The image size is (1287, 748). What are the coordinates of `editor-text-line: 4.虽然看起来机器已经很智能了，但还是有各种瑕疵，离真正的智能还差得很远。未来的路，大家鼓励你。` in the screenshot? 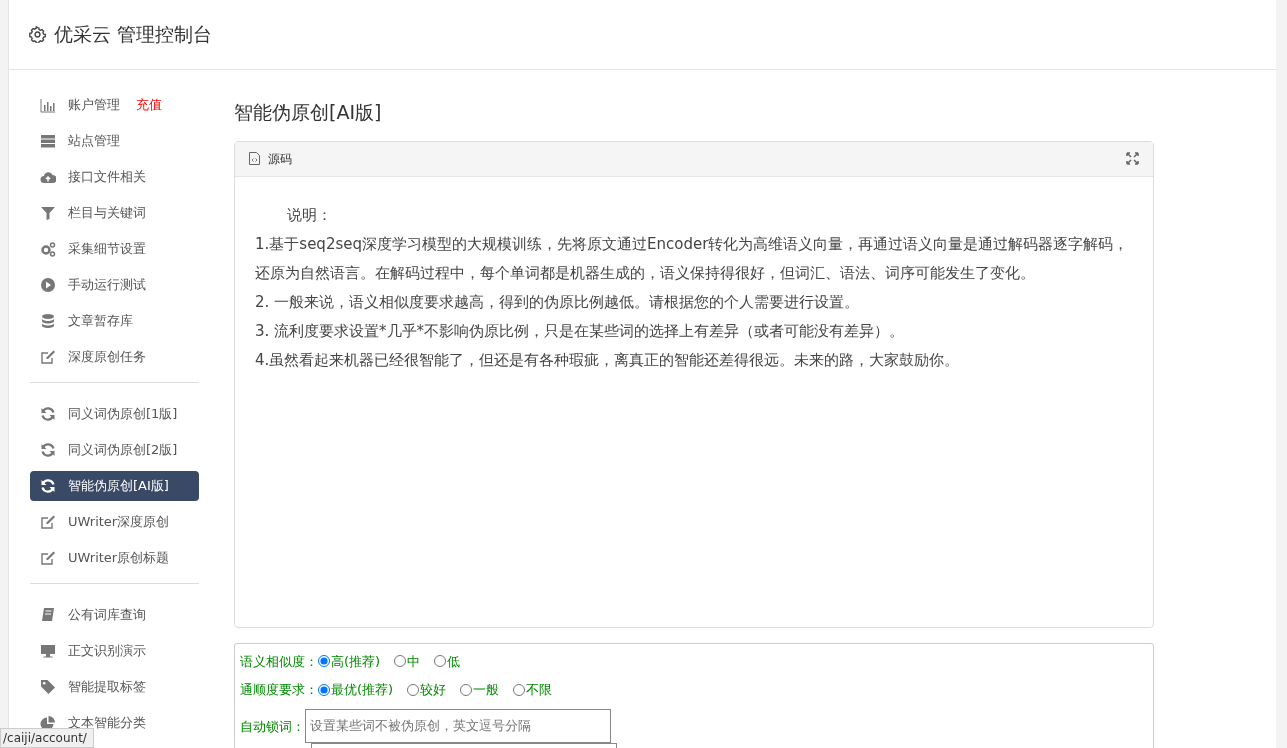 It's located at (608, 360).